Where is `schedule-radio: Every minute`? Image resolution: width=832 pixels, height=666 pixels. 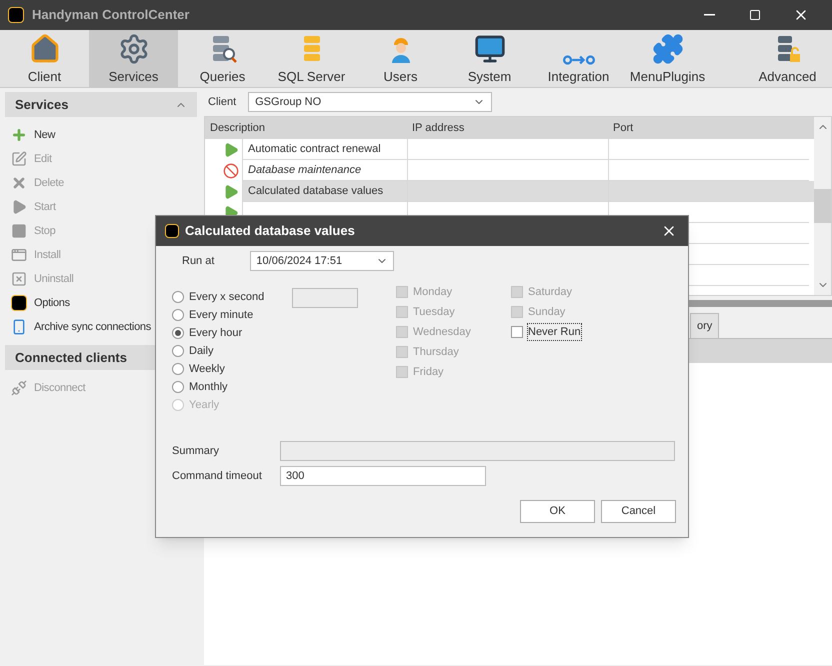 schedule-radio: Every minute is located at coordinates (232, 315).